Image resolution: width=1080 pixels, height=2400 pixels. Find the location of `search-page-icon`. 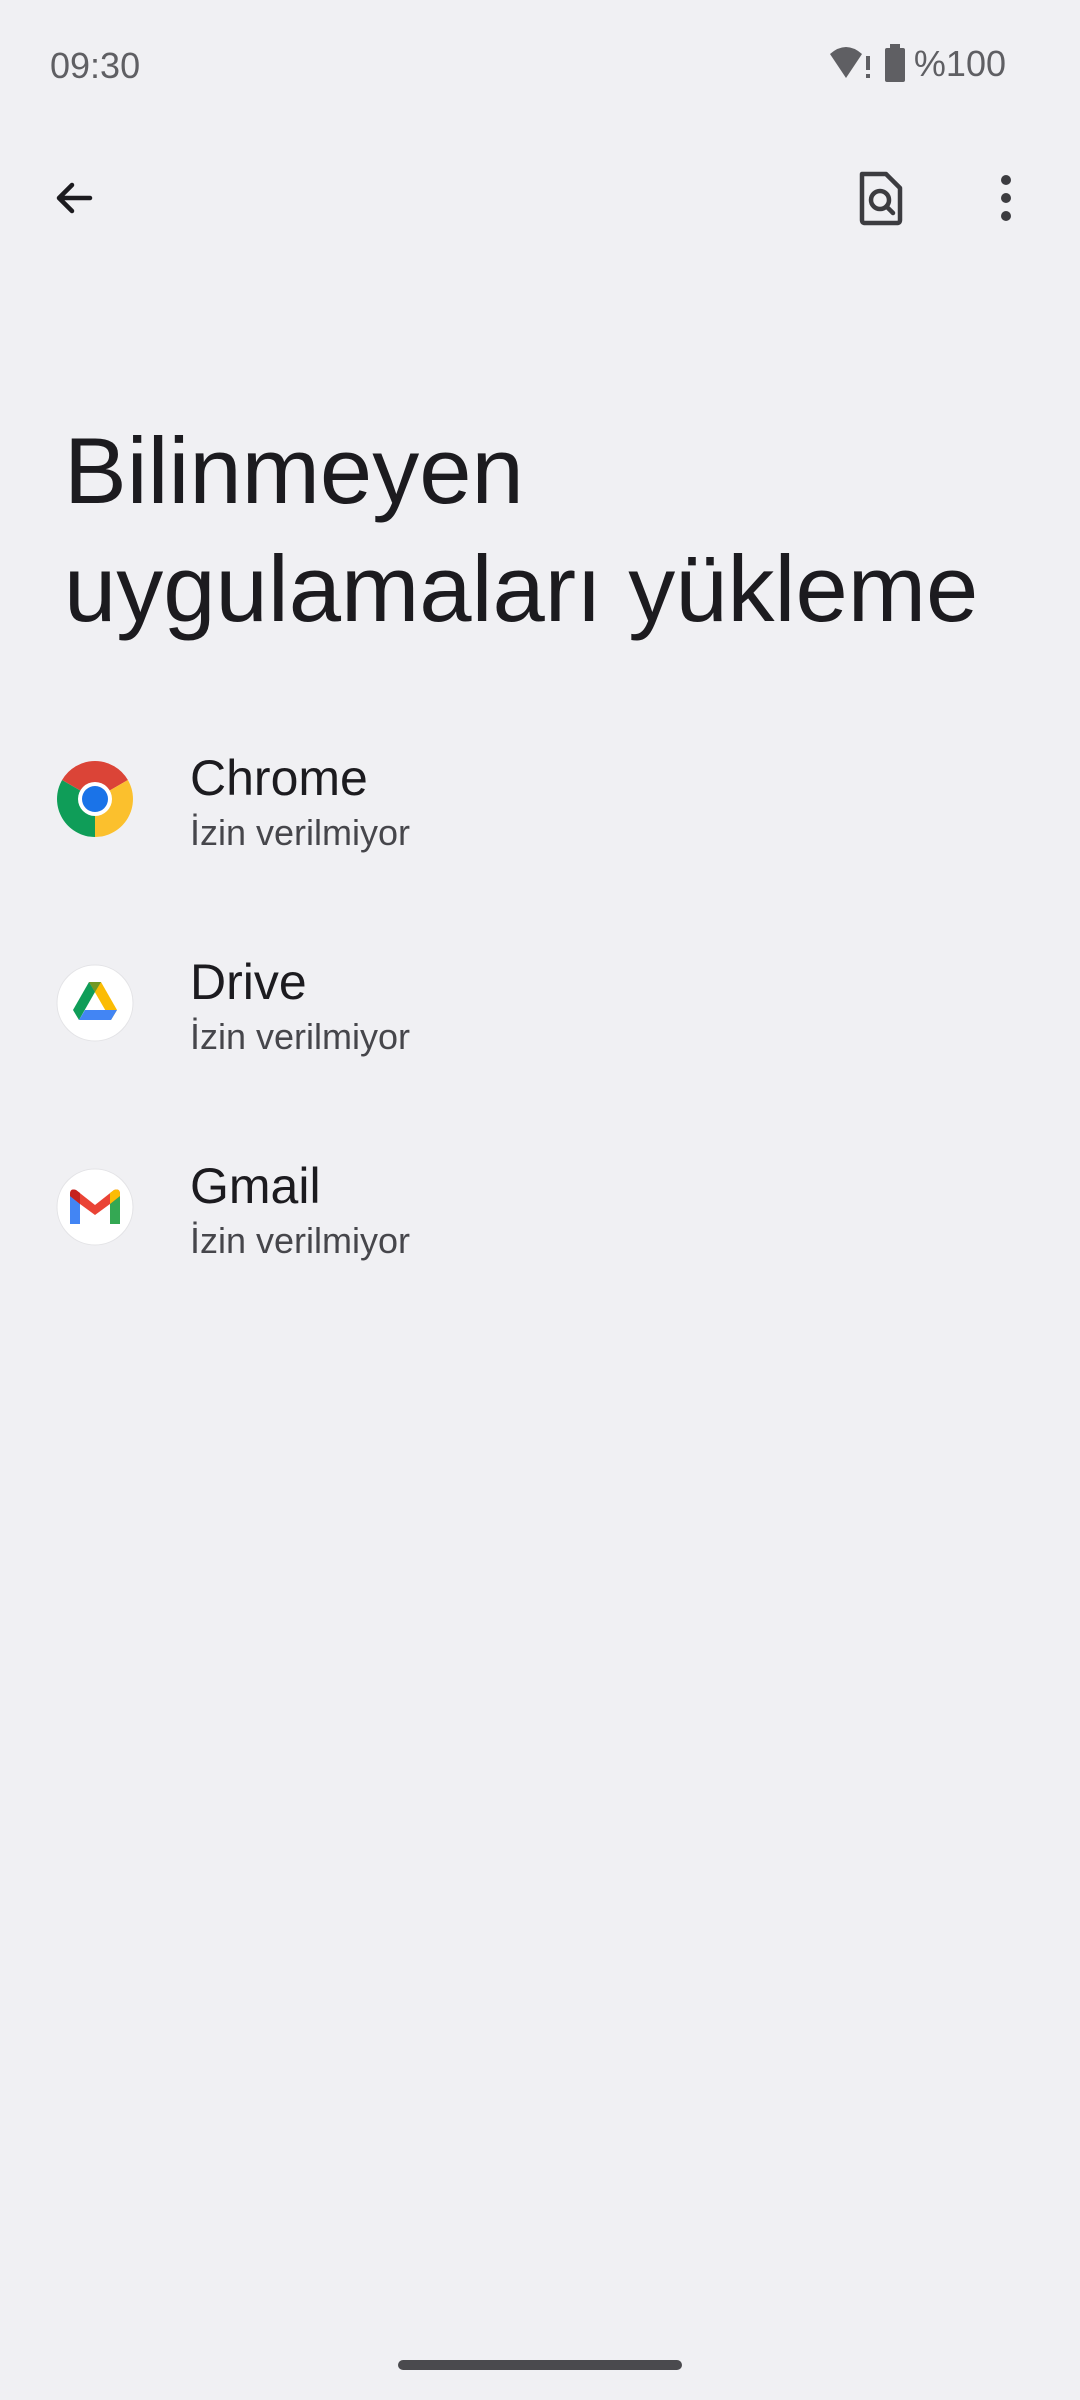

search-page-icon is located at coordinates (880, 200).